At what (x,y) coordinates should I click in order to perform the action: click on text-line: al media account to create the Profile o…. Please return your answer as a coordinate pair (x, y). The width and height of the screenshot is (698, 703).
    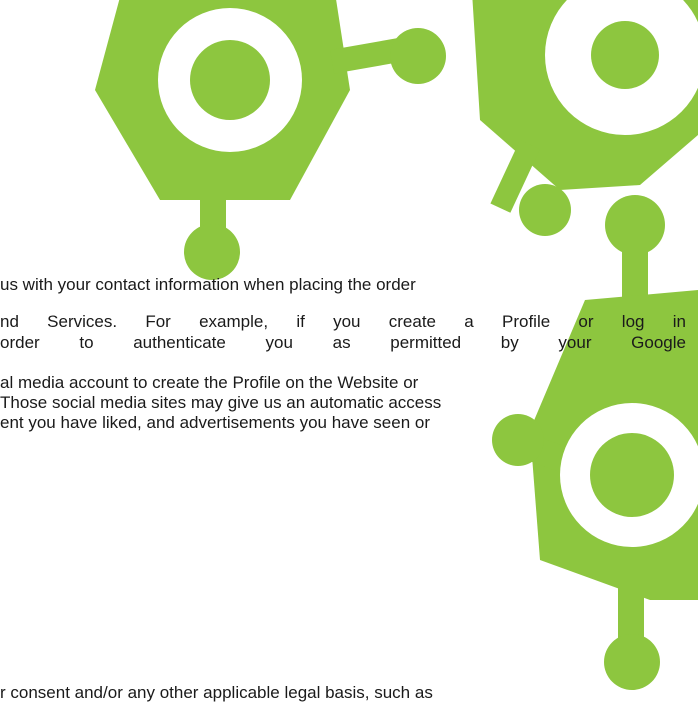
    Looking at the image, I should click on (209, 382).